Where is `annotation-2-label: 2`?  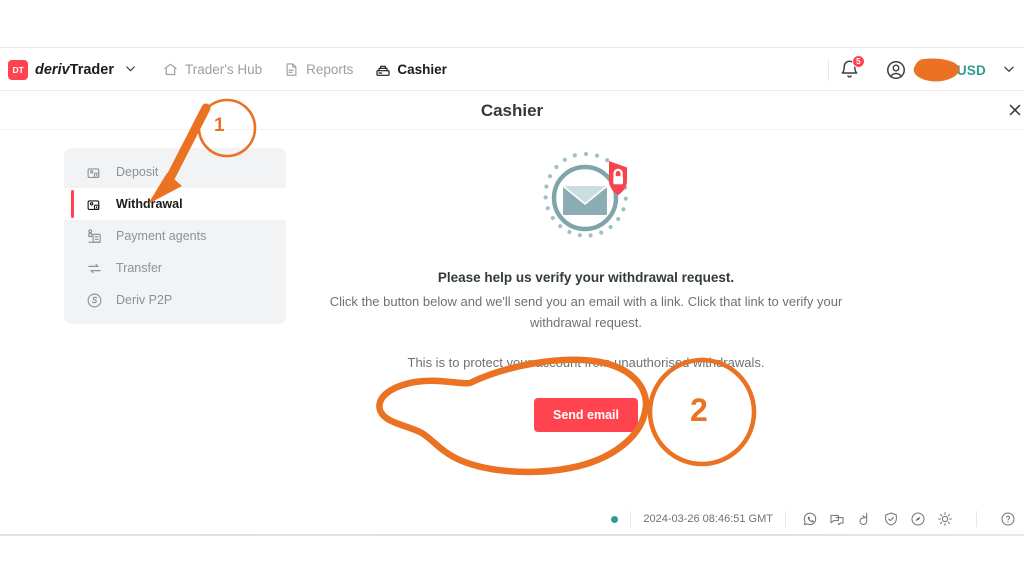
annotation-2-label: 2 is located at coordinates (699, 410).